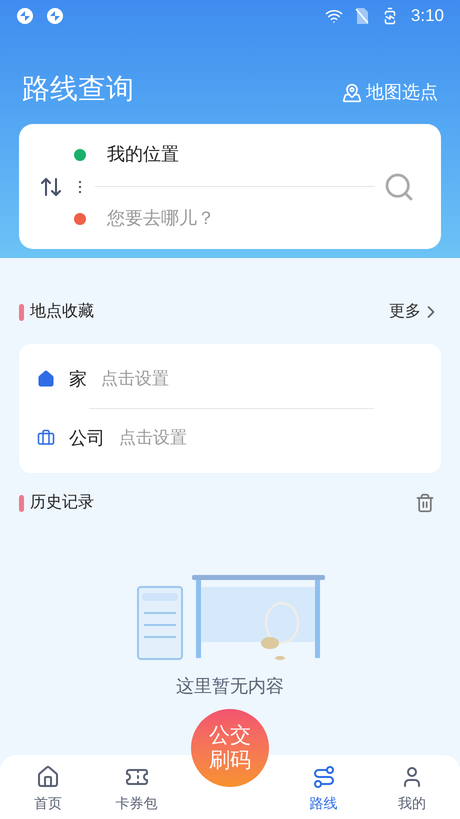  I want to click on more-link: 更多, so click(415, 312).